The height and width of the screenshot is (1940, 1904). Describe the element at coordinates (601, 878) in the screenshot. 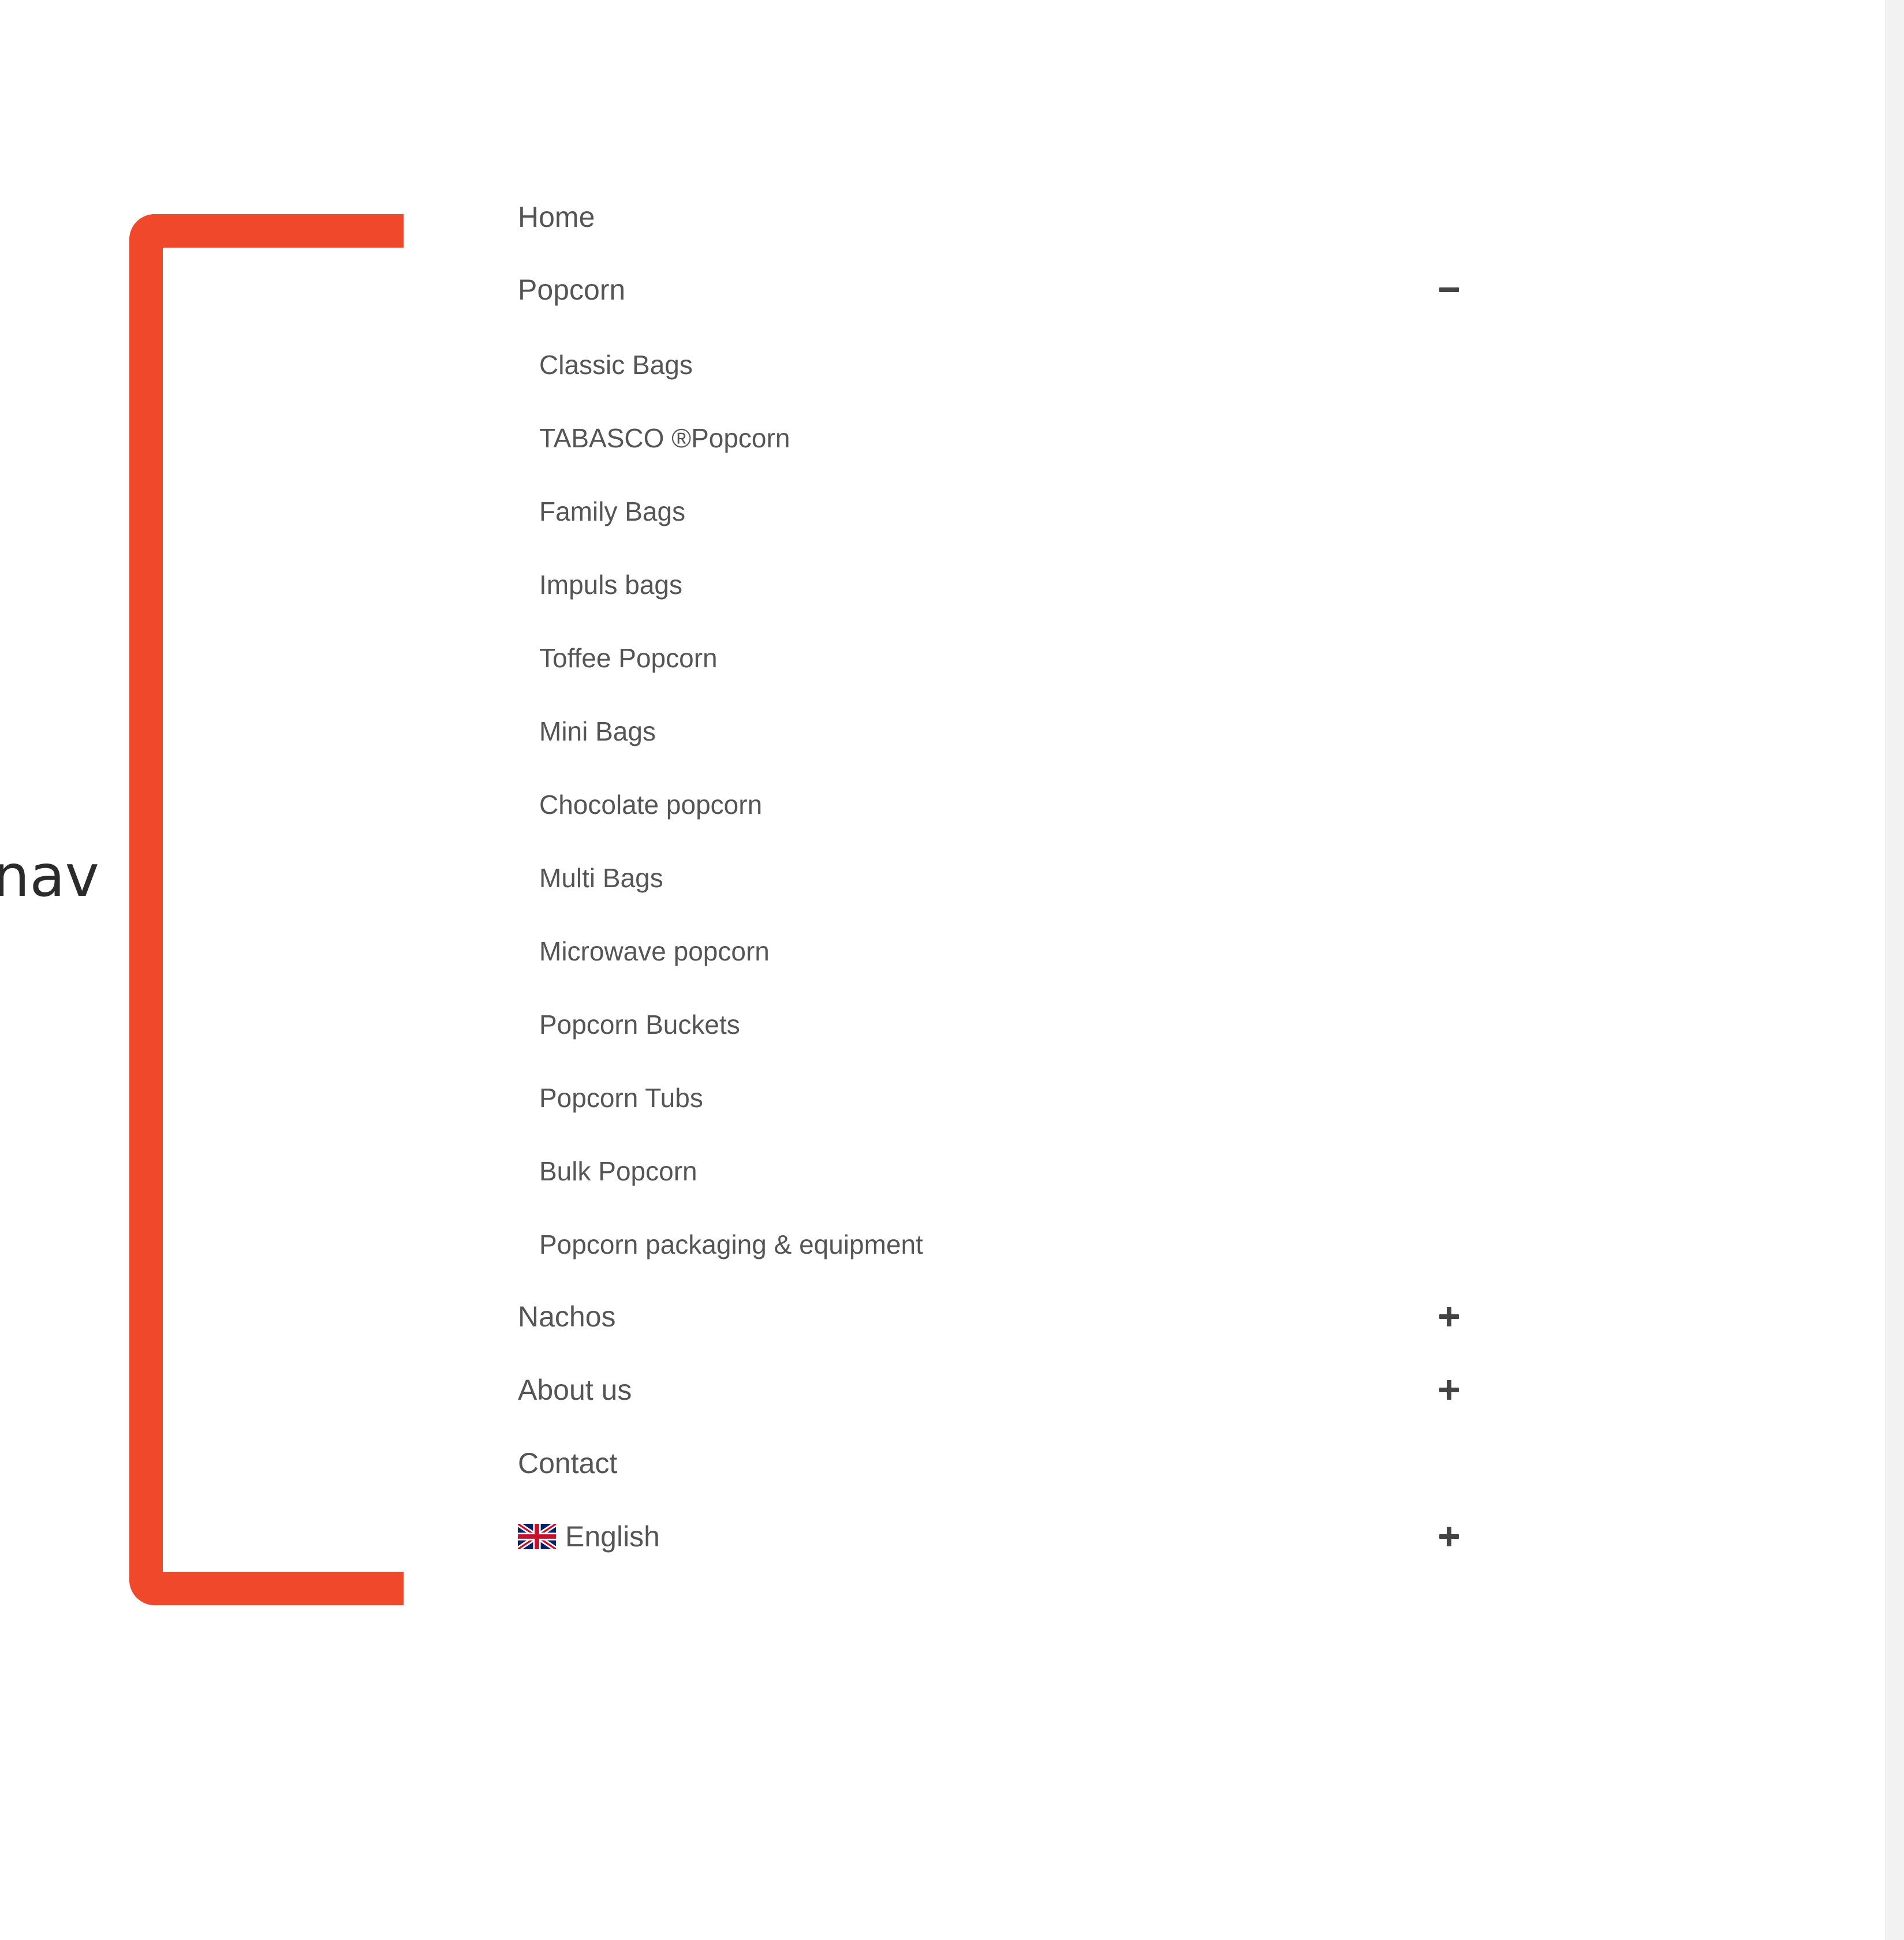

I see `submenu-item-label: Multi Bags` at that location.